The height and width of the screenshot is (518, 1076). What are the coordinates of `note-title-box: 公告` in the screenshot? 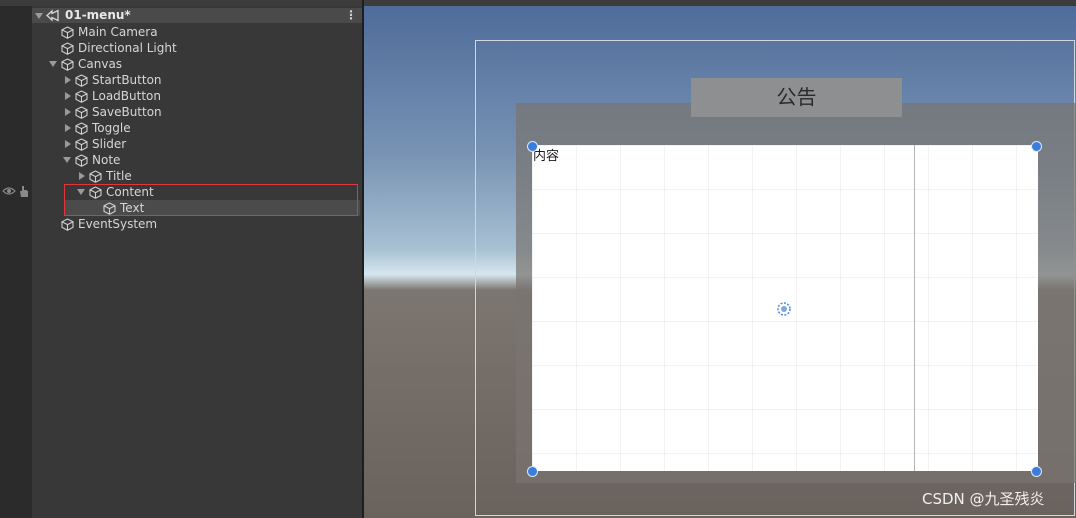 It's located at (796, 97).